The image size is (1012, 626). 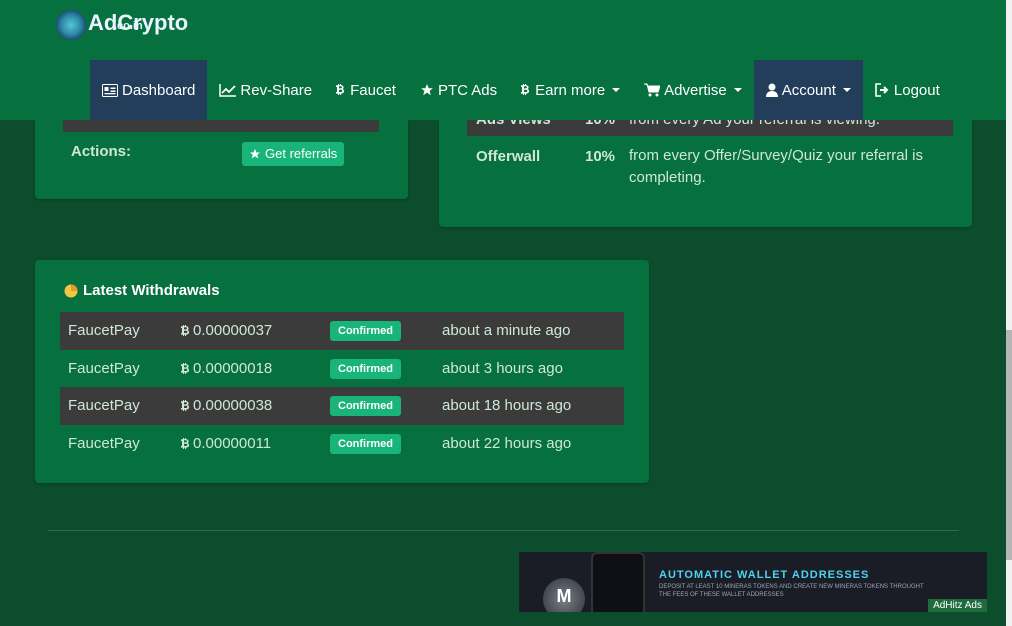 What do you see at coordinates (232, 443) in the screenshot?
I see `withdrawal-amount-value: 0.00000011` at bounding box center [232, 443].